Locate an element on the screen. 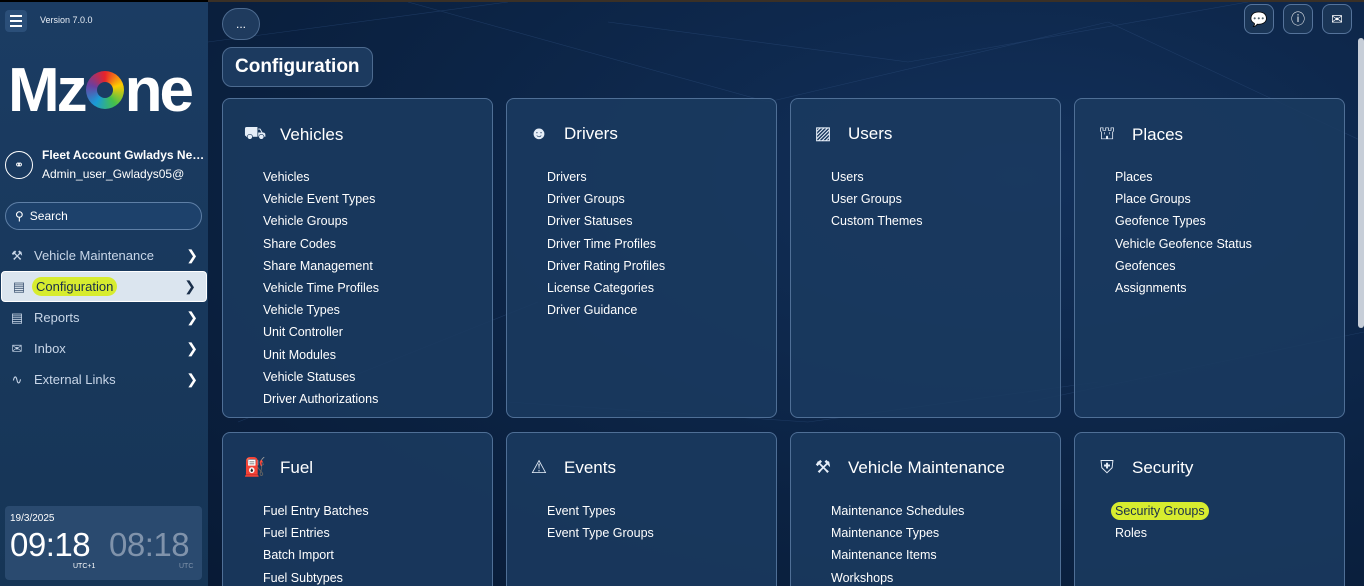 Image resolution: width=1364 pixels, height=586 pixels. list-item: Maintenance Types is located at coordinates (897, 533).